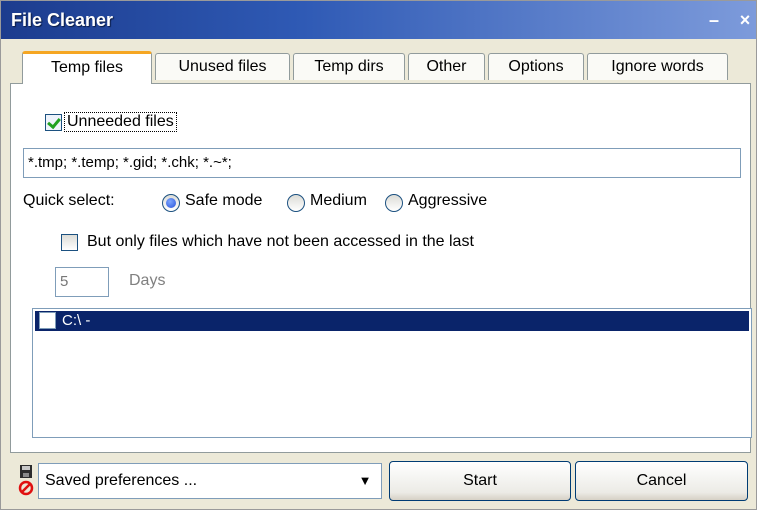  What do you see at coordinates (87, 67) in the screenshot?
I see `tab-temp-files: Temp files` at bounding box center [87, 67].